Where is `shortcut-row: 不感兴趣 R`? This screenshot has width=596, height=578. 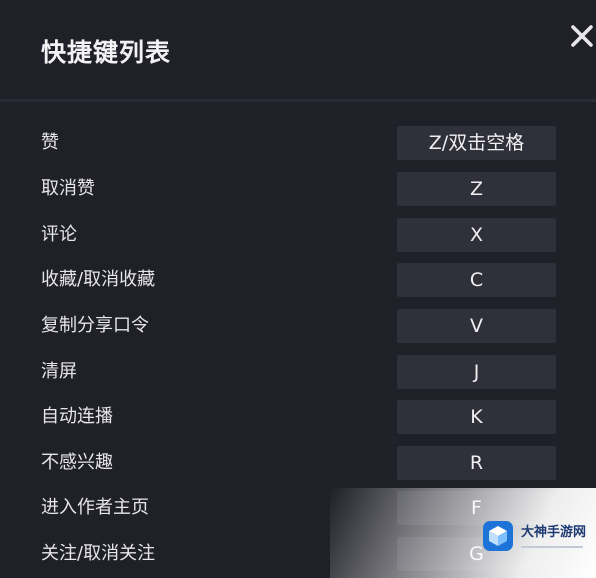
shortcut-row: 不感兴趣 R is located at coordinates (298, 463).